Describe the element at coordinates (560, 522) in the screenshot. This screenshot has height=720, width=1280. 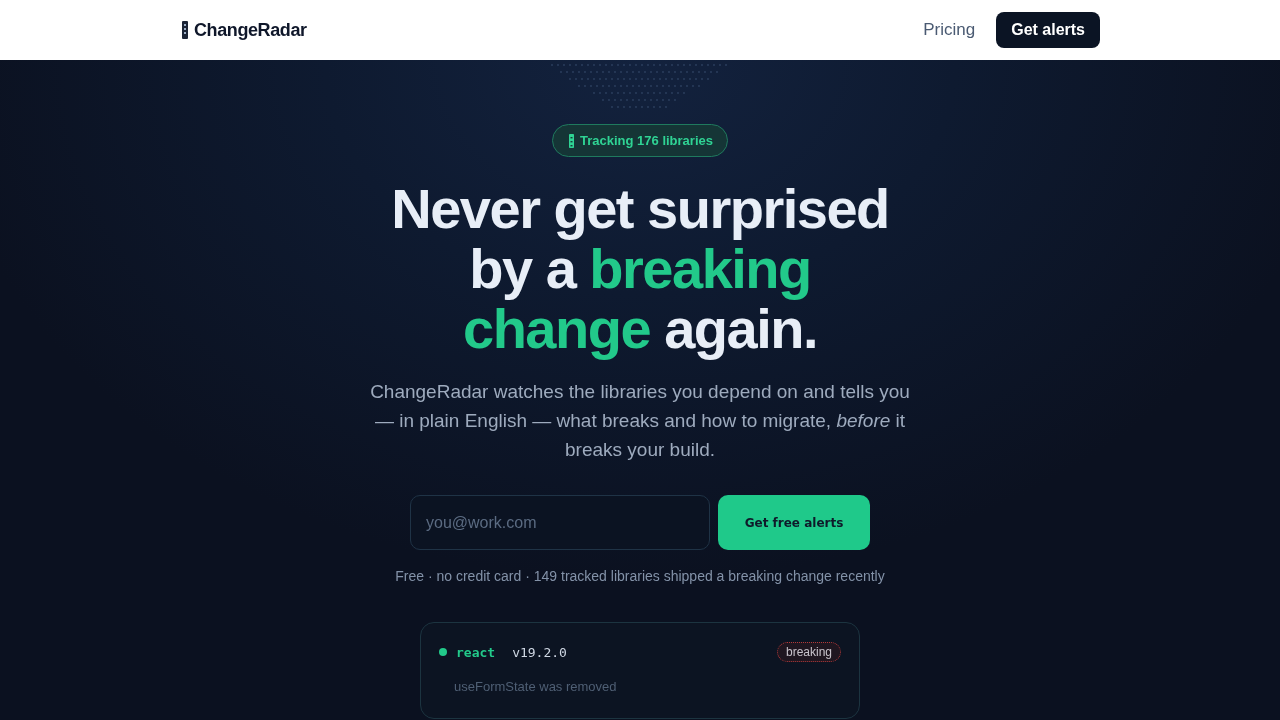
I see `email-input-field: you@work.com` at that location.